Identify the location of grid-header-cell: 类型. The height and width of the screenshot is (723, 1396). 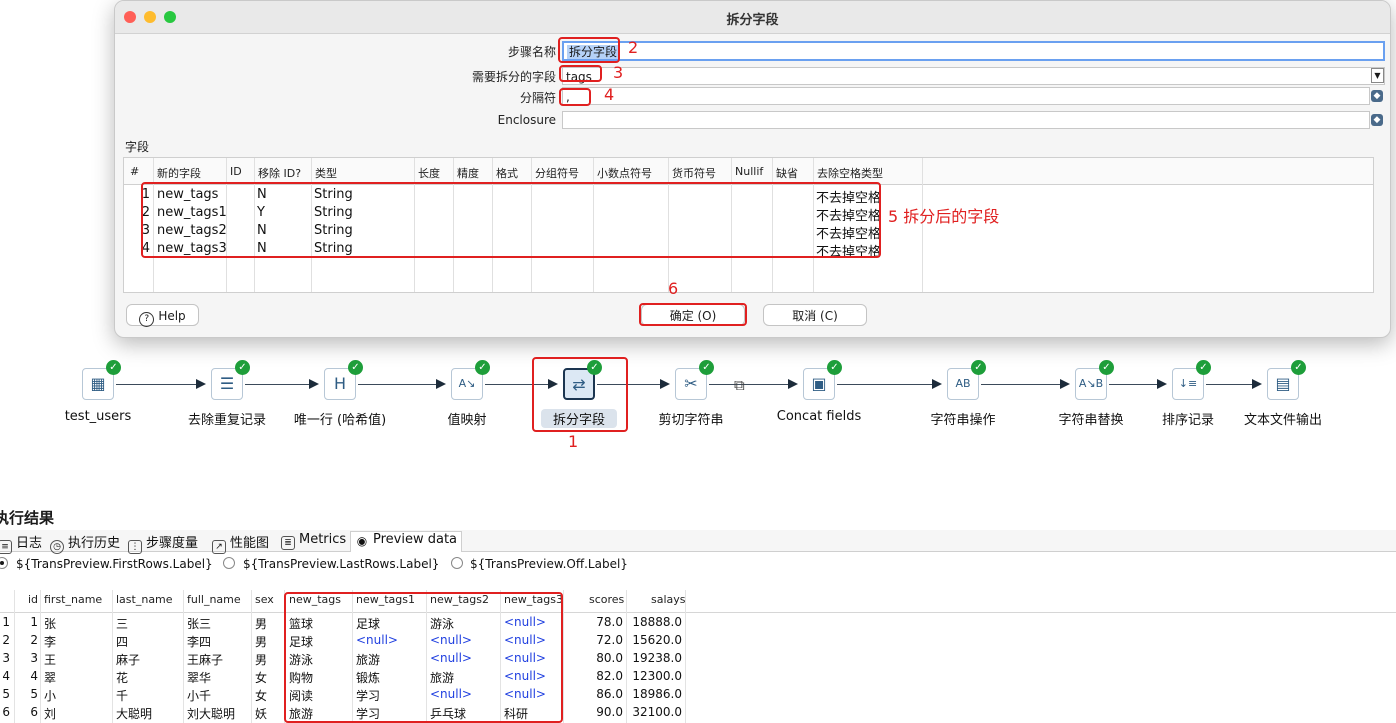
(326, 173).